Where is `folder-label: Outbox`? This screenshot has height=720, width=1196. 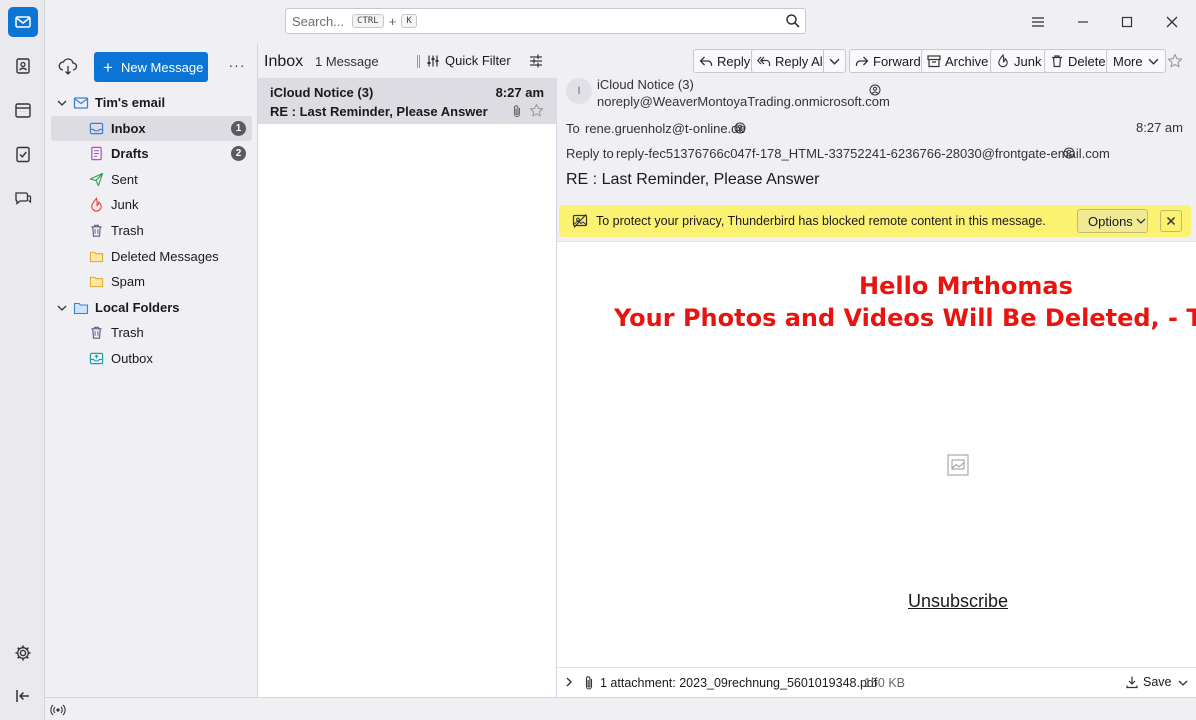 folder-label: Outbox is located at coordinates (132, 358).